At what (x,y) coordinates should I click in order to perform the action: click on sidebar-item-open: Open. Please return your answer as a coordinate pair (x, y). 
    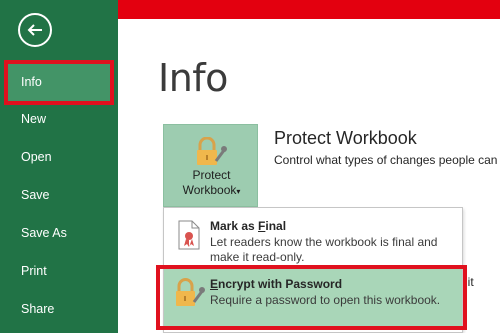
    Looking at the image, I should click on (59, 157).